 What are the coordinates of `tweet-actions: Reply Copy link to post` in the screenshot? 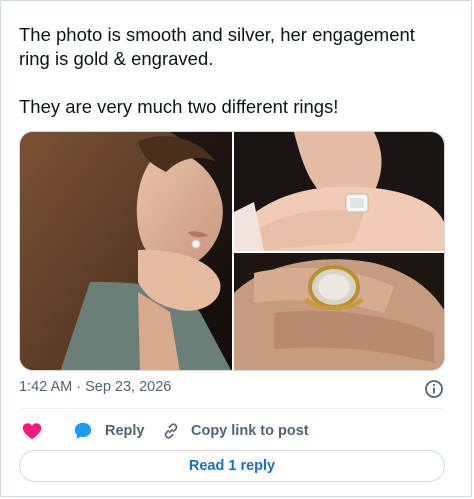 It's located at (232, 431).